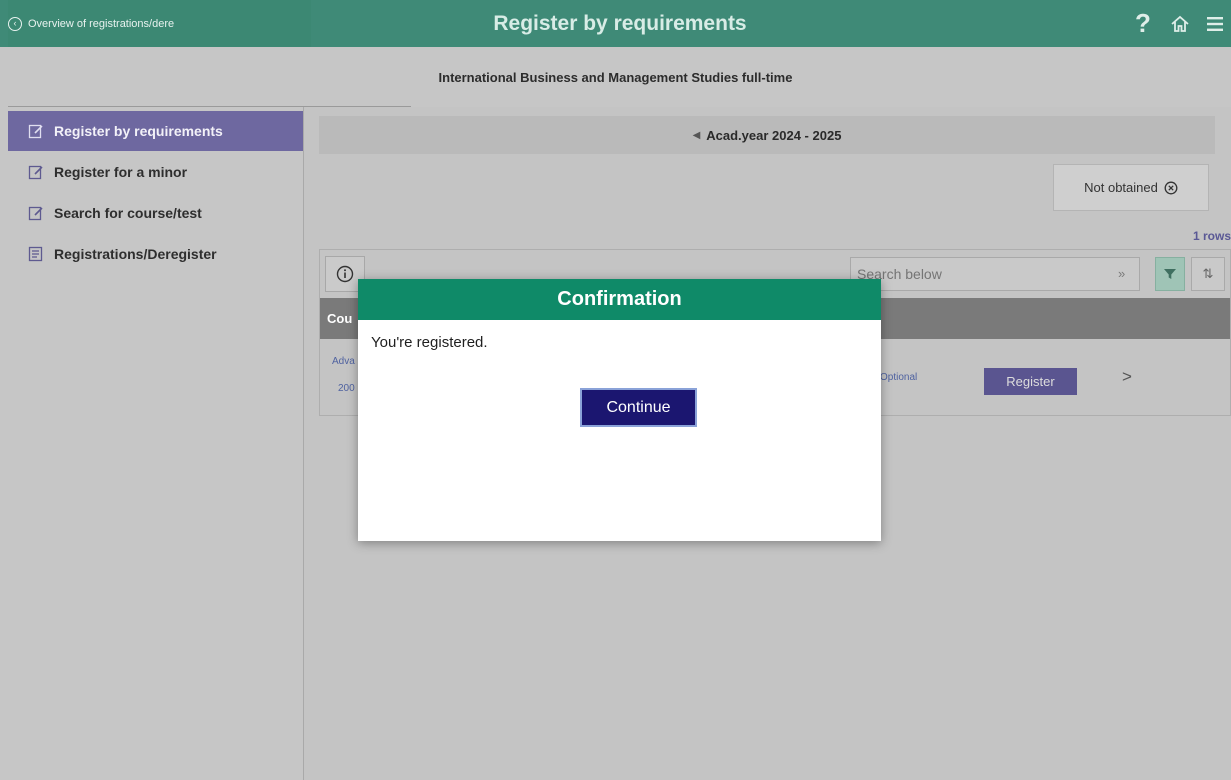 Image resolution: width=1231 pixels, height=780 pixels. Describe the element at coordinates (1121, 187) in the screenshot. I see `filter-chip-label: Not obtained` at that location.